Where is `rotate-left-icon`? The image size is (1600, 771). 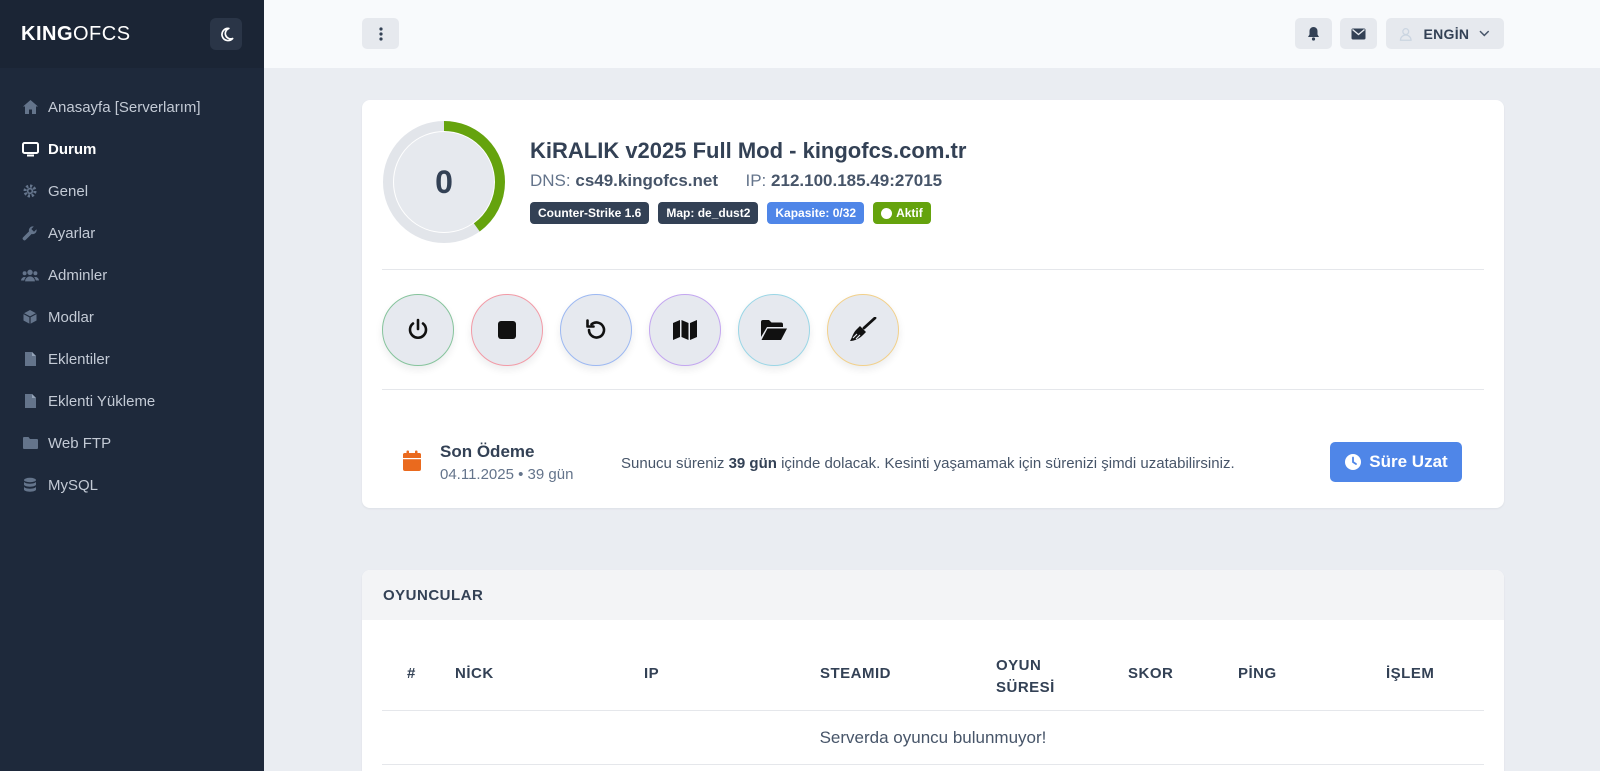
rotate-left-icon is located at coordinates (596, 329).